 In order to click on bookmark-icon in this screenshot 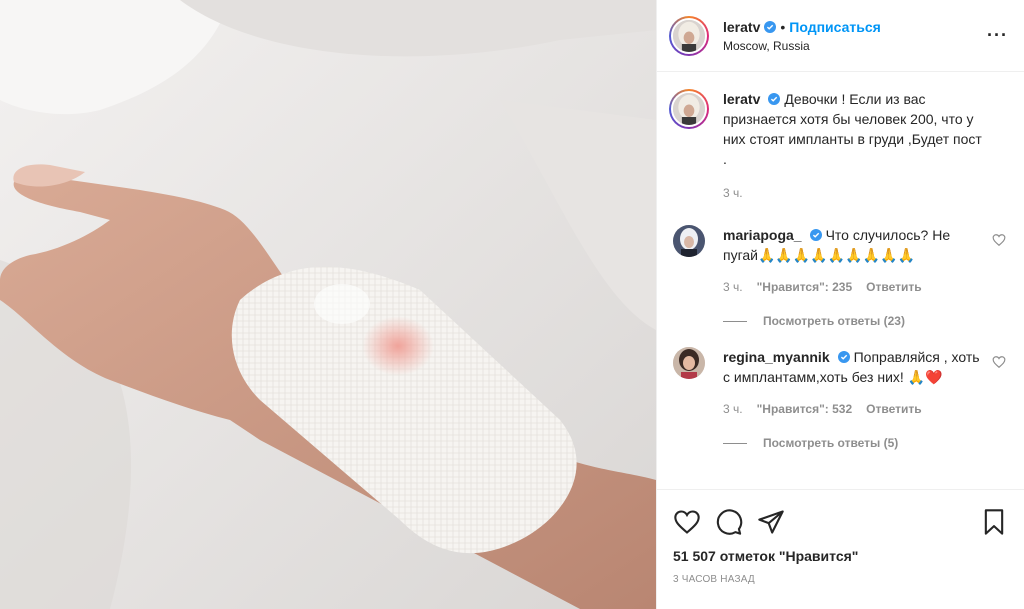, I will do `click(994, 522)`.